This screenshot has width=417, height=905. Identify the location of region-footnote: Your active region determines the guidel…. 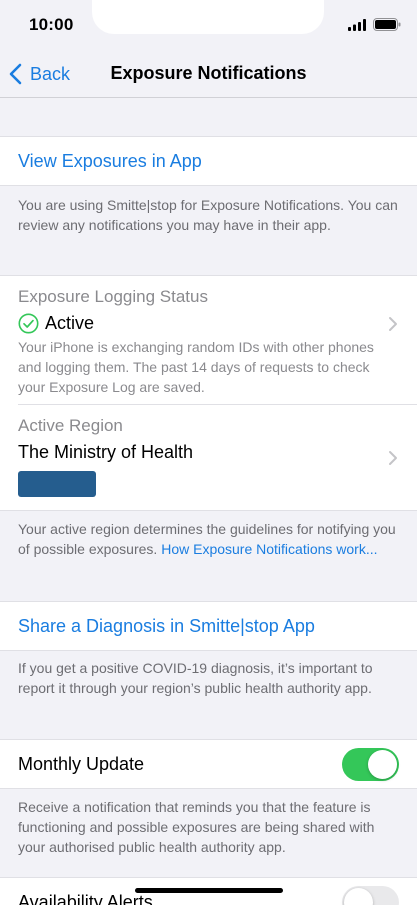
(210, 539).